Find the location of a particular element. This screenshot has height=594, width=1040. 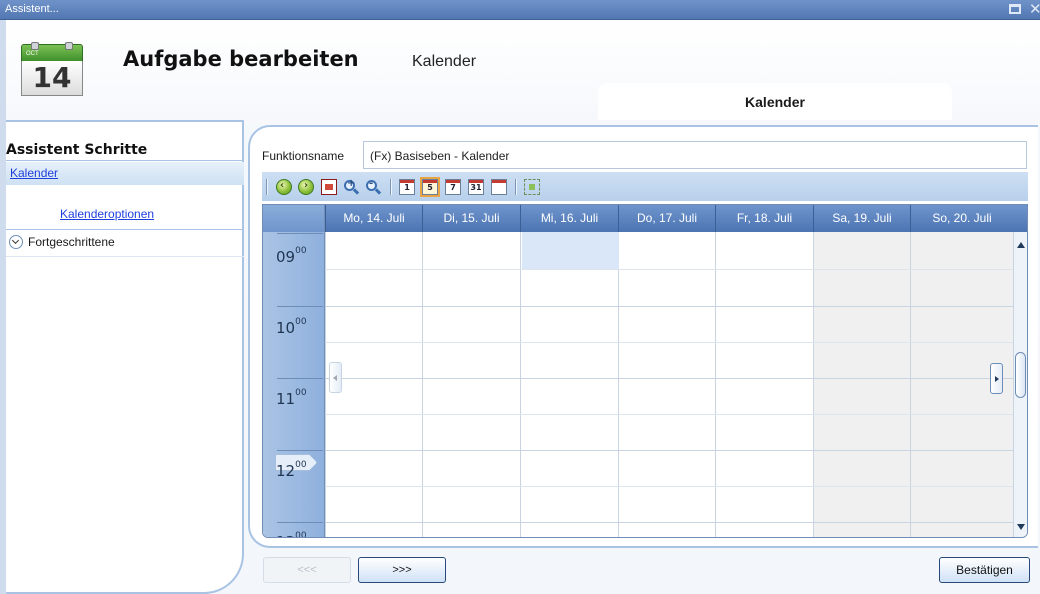

day-header: Di, 15. Juli is located at coordinates (471, 218).